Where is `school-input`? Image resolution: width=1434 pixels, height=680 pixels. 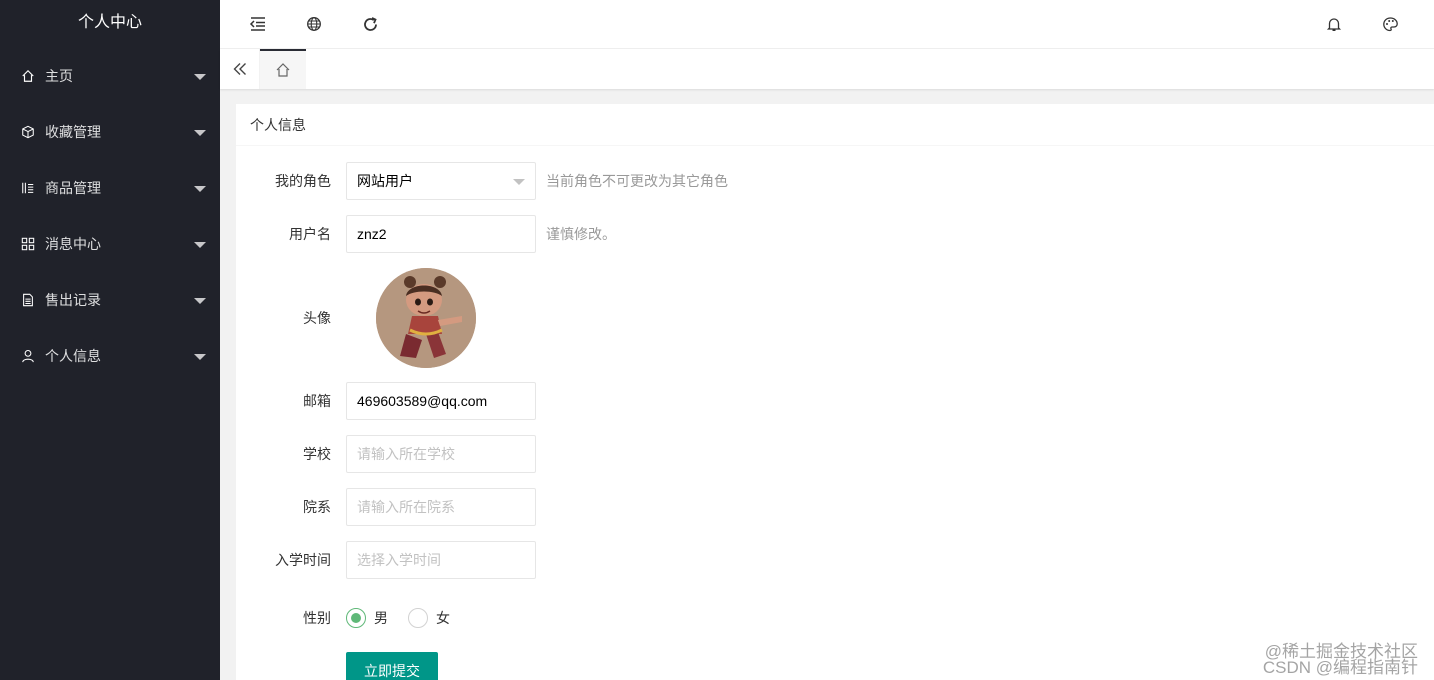 school-input is located at coordinates (441, 454).